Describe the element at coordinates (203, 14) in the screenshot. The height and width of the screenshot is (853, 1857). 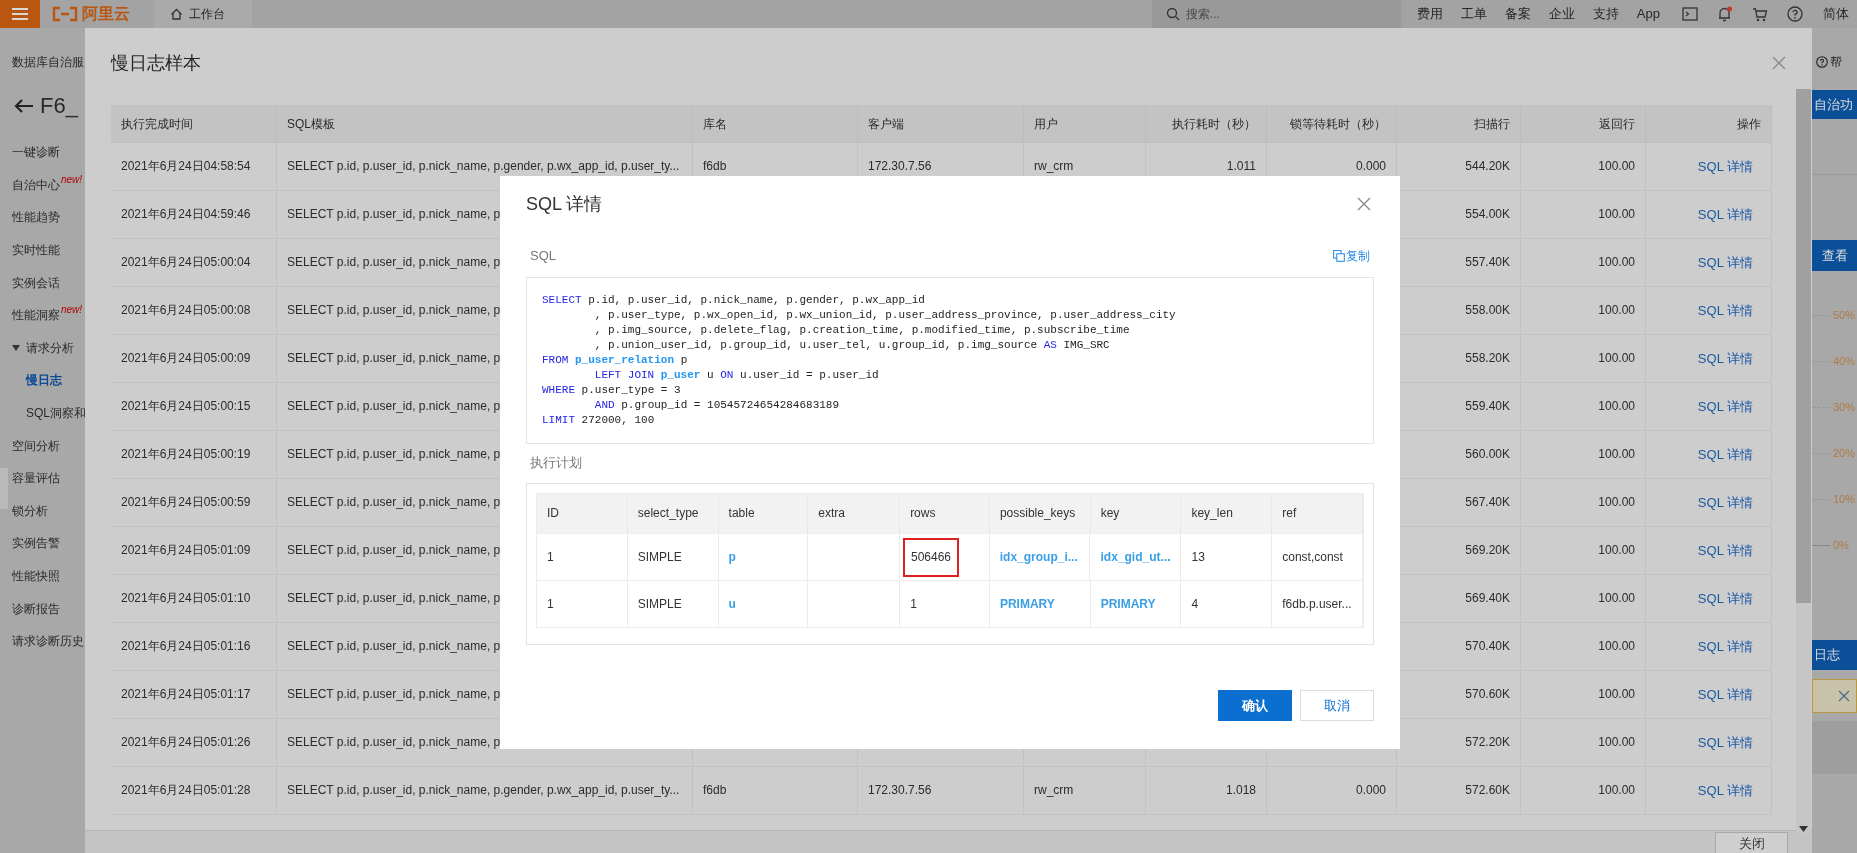
I see `workbench-tab: 工作台` at that location.